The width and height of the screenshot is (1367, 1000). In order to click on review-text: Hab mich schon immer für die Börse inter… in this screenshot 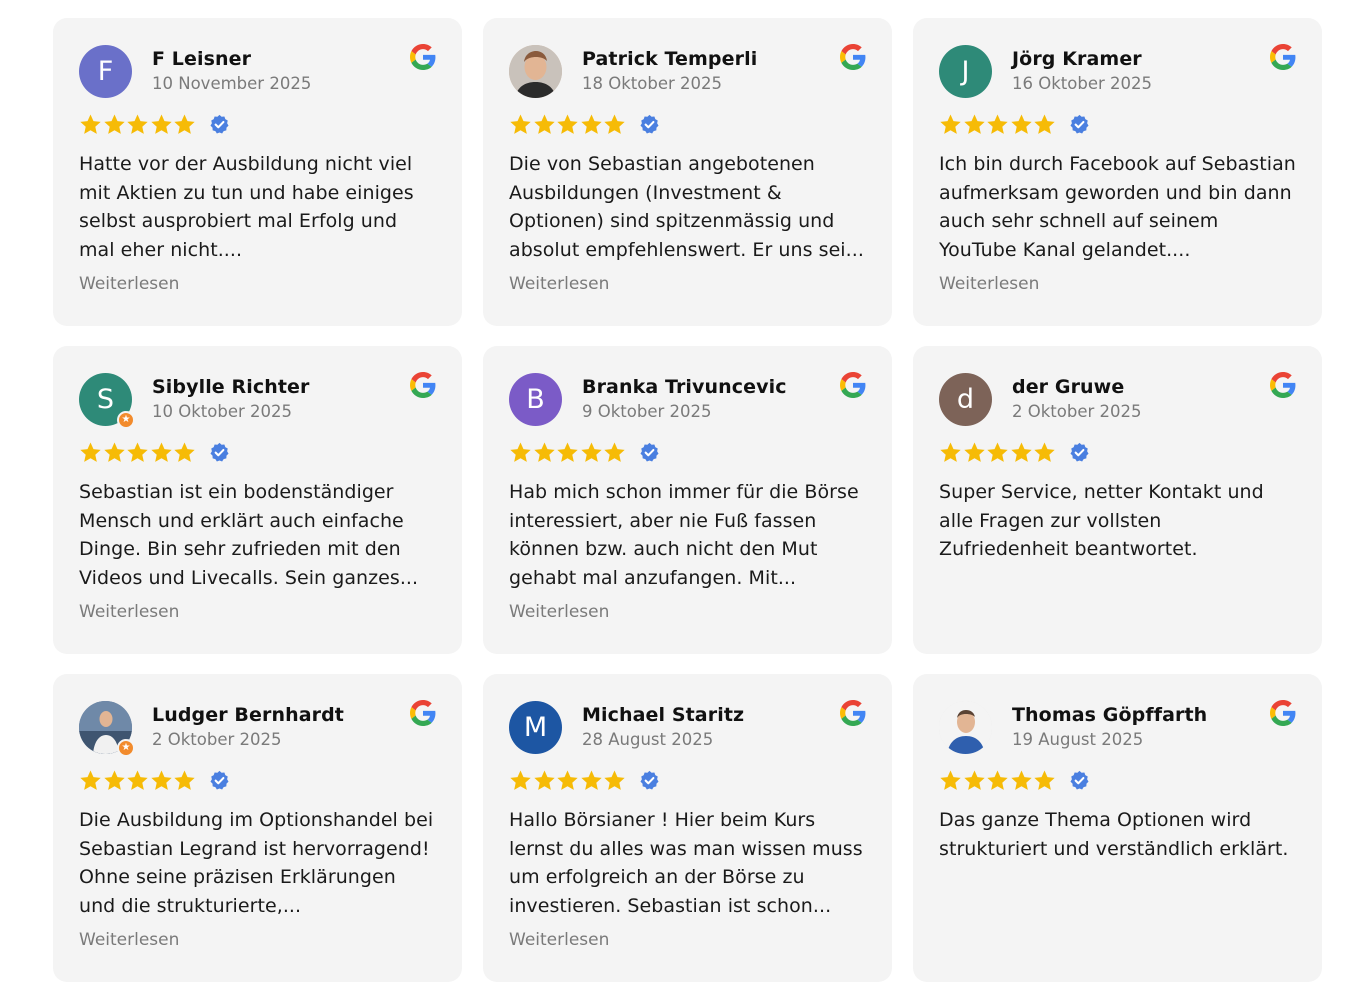, I will do `click(684, 535)`.